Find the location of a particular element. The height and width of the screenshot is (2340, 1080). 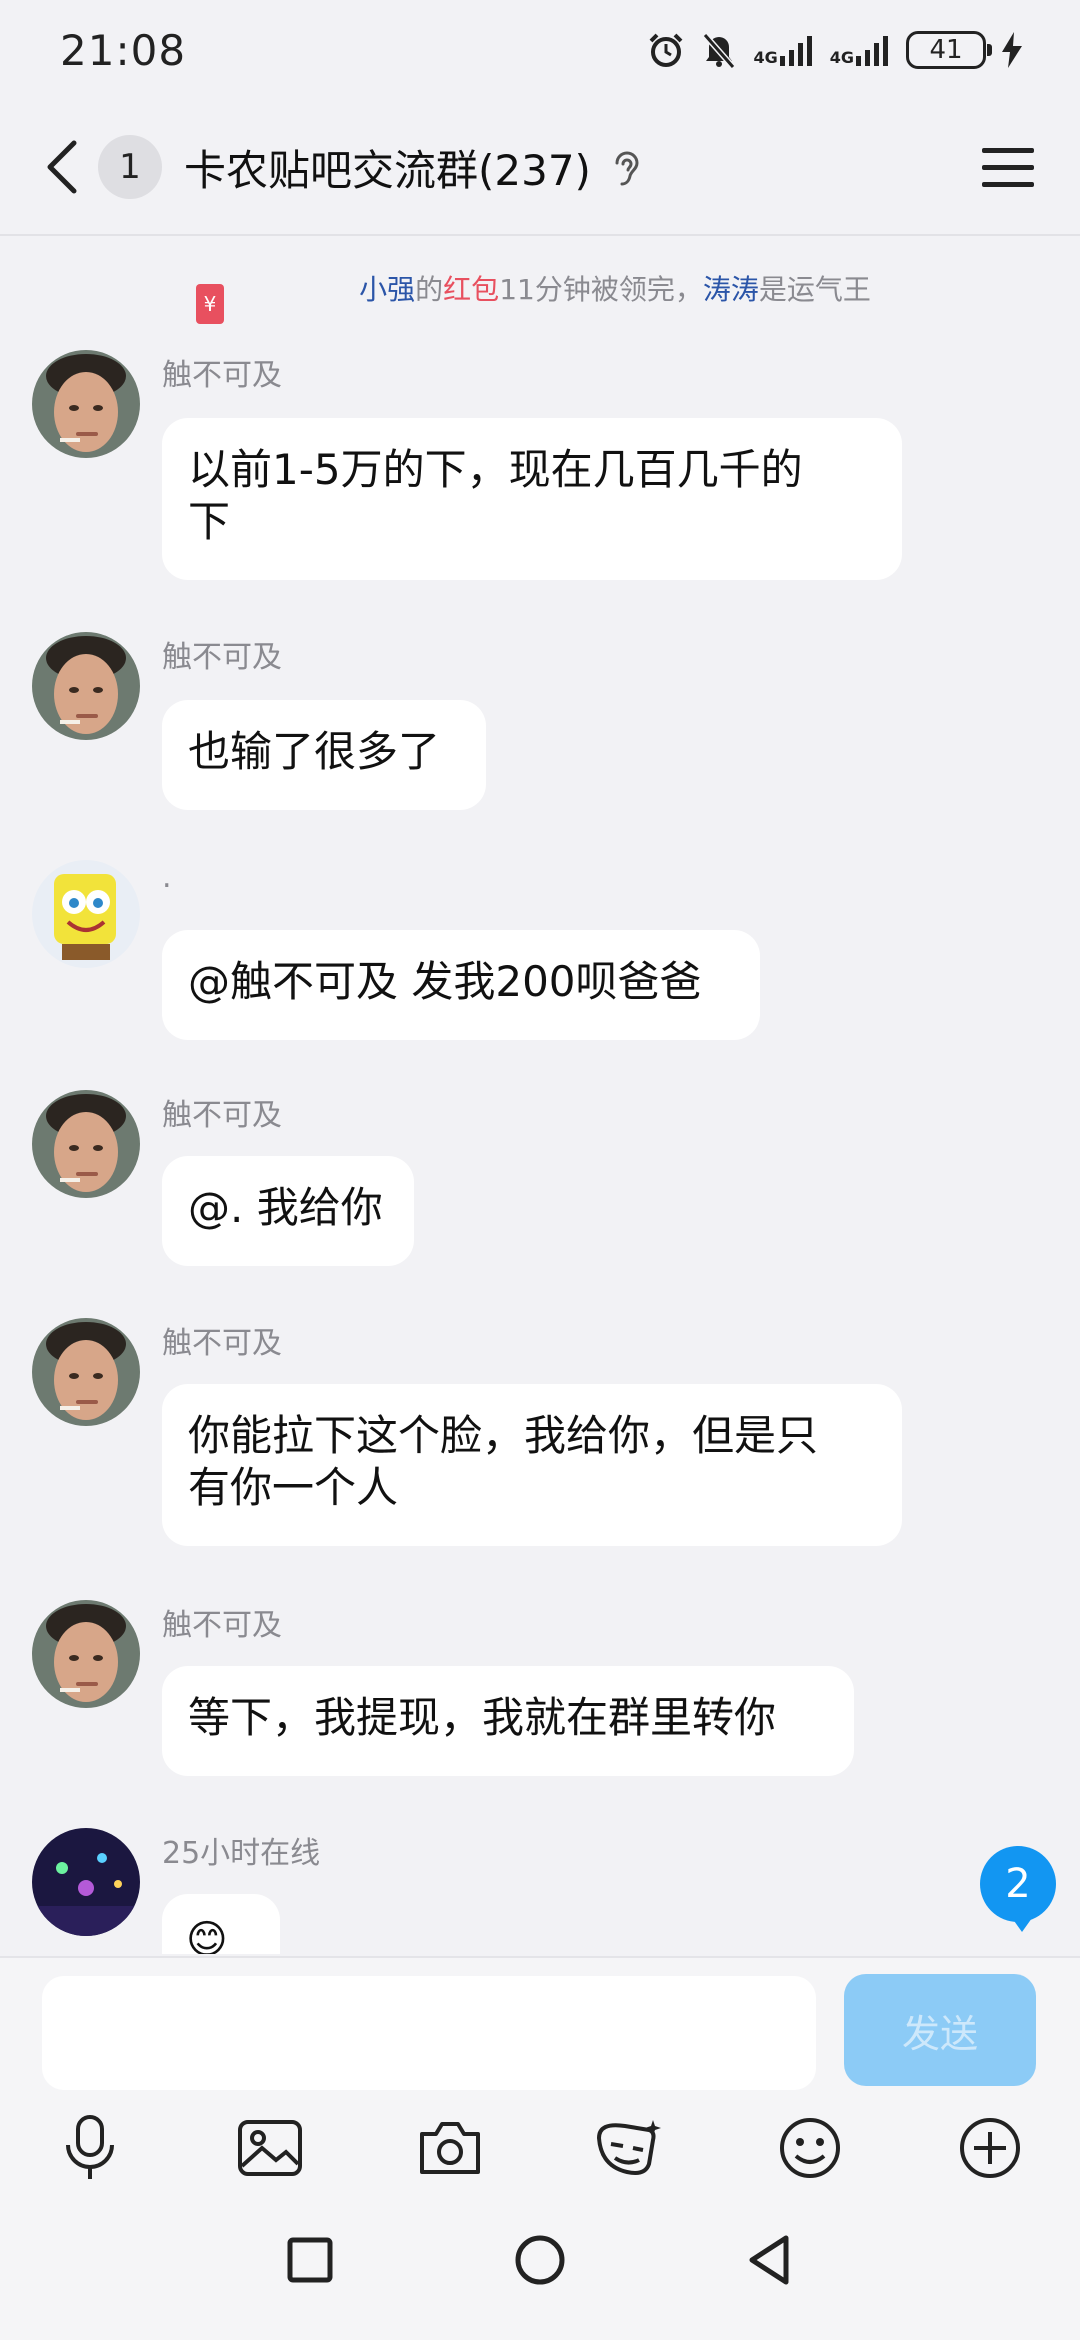

notice-text-part: 是运气王 is located at coordinates (814, 289).